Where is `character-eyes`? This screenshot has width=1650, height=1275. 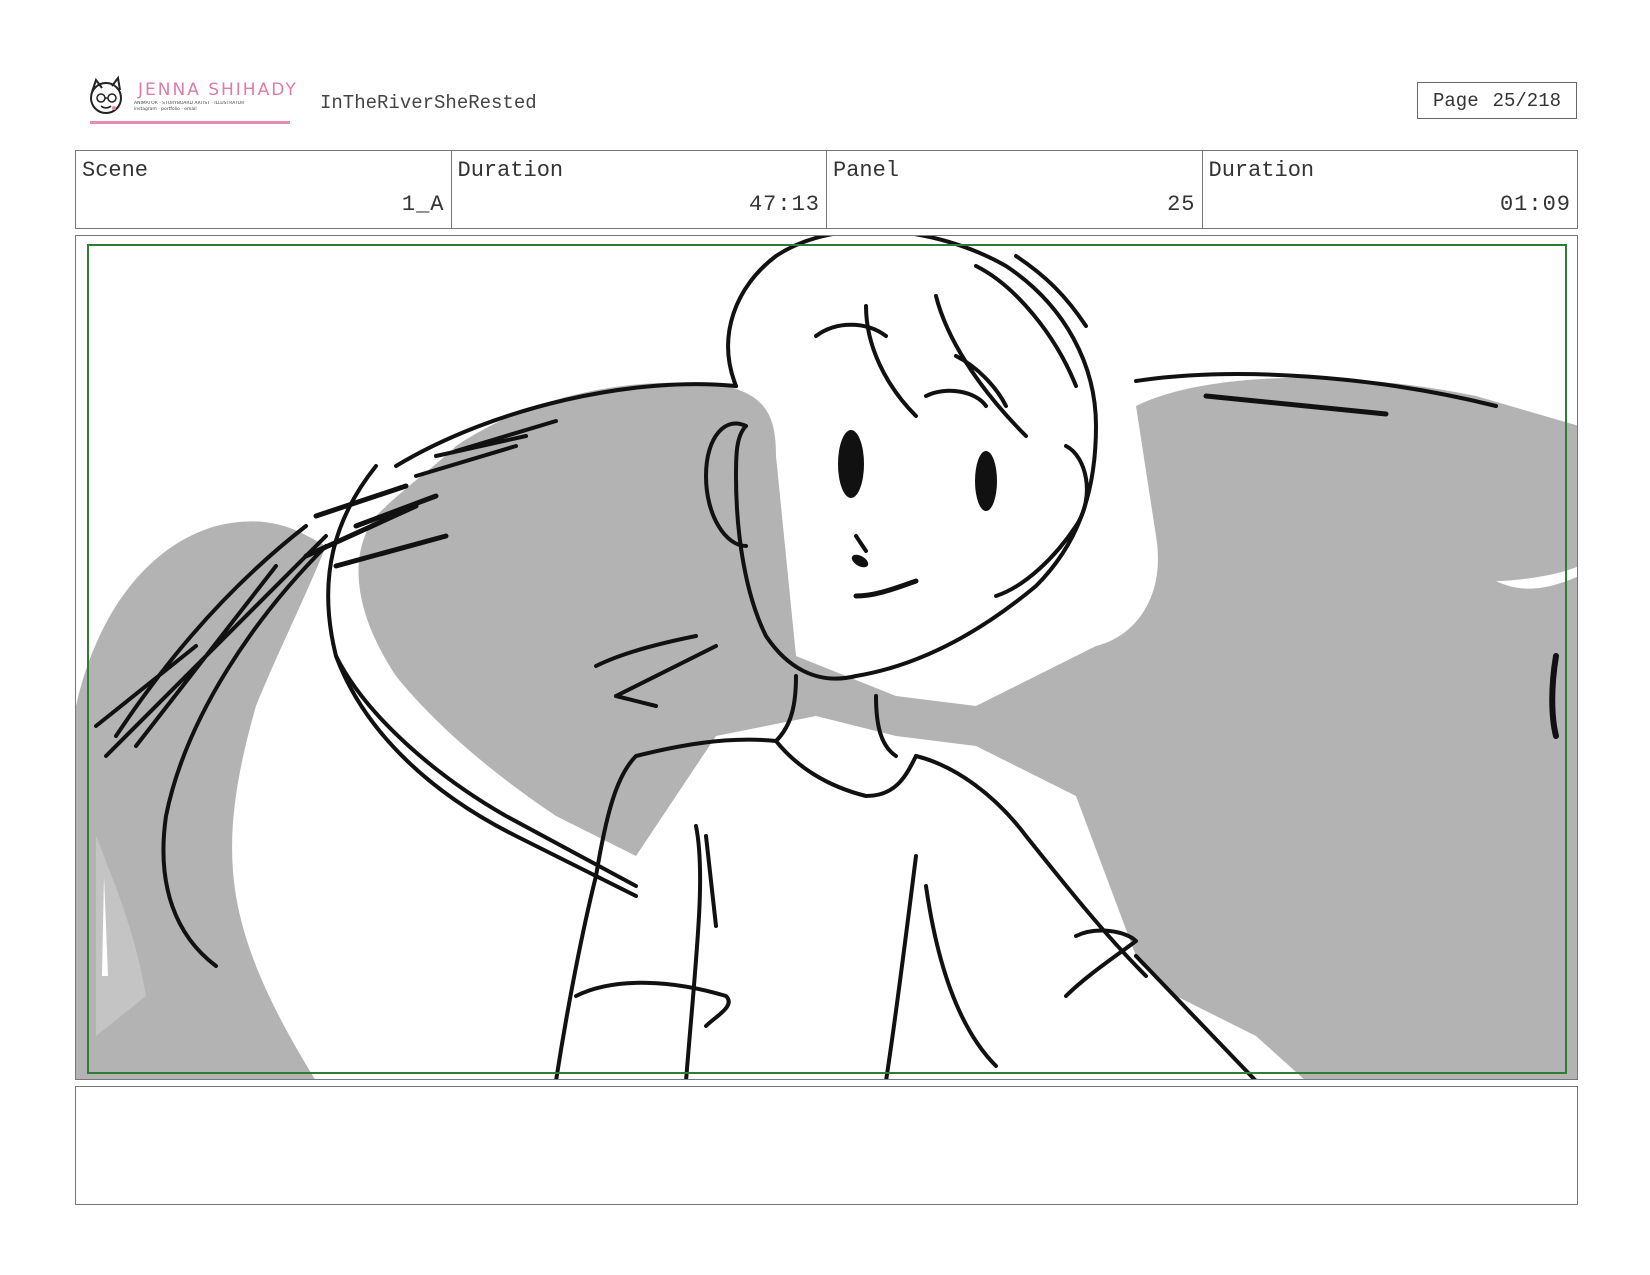
character-eyes is located at coordinates (917, 499).